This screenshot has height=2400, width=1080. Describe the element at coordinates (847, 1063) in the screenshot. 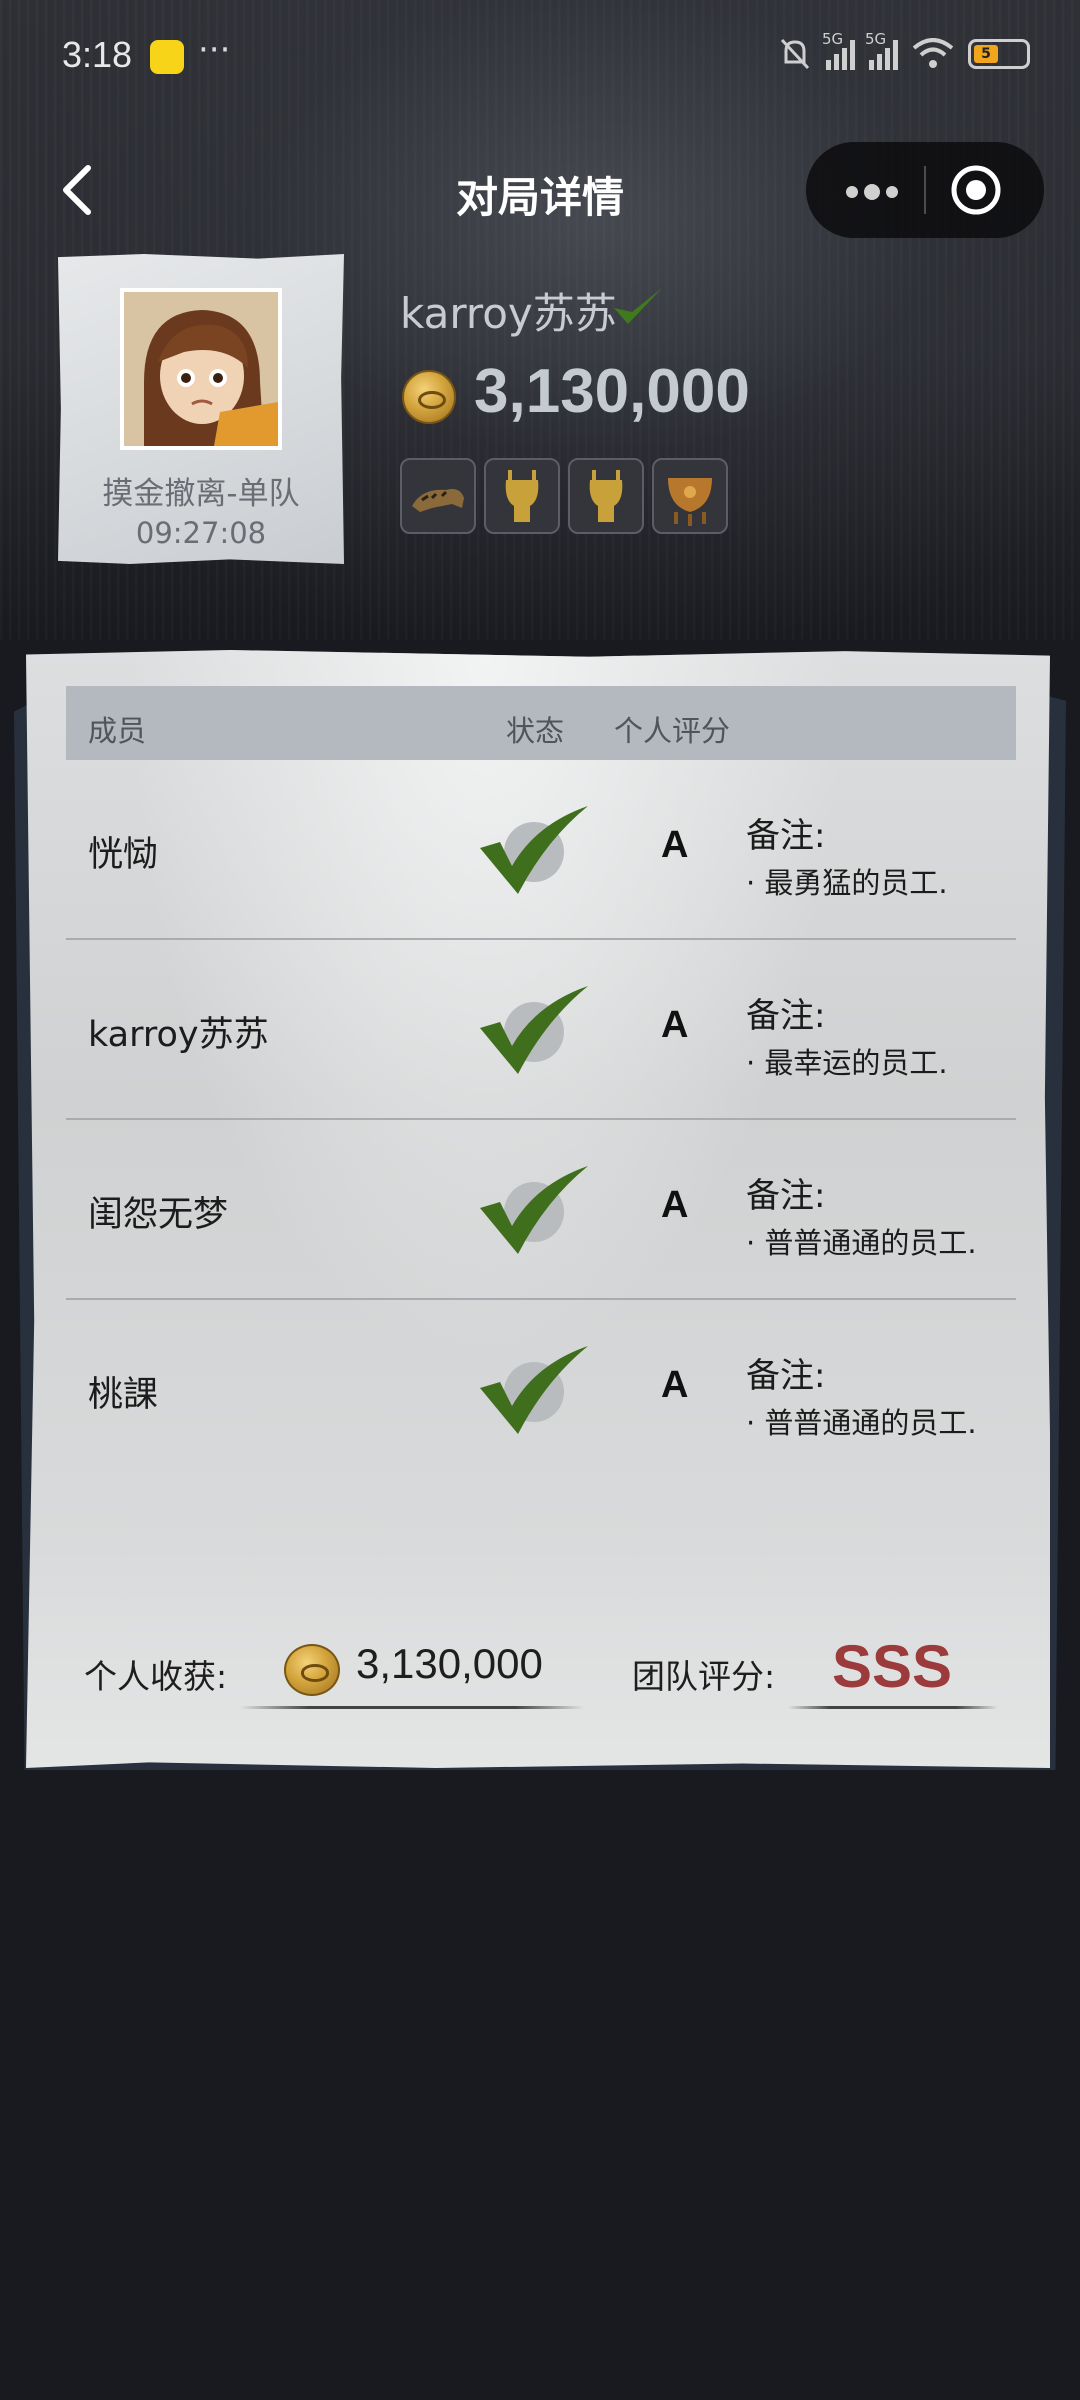

I see `note-text: · 最幸运的员工.` at that location.